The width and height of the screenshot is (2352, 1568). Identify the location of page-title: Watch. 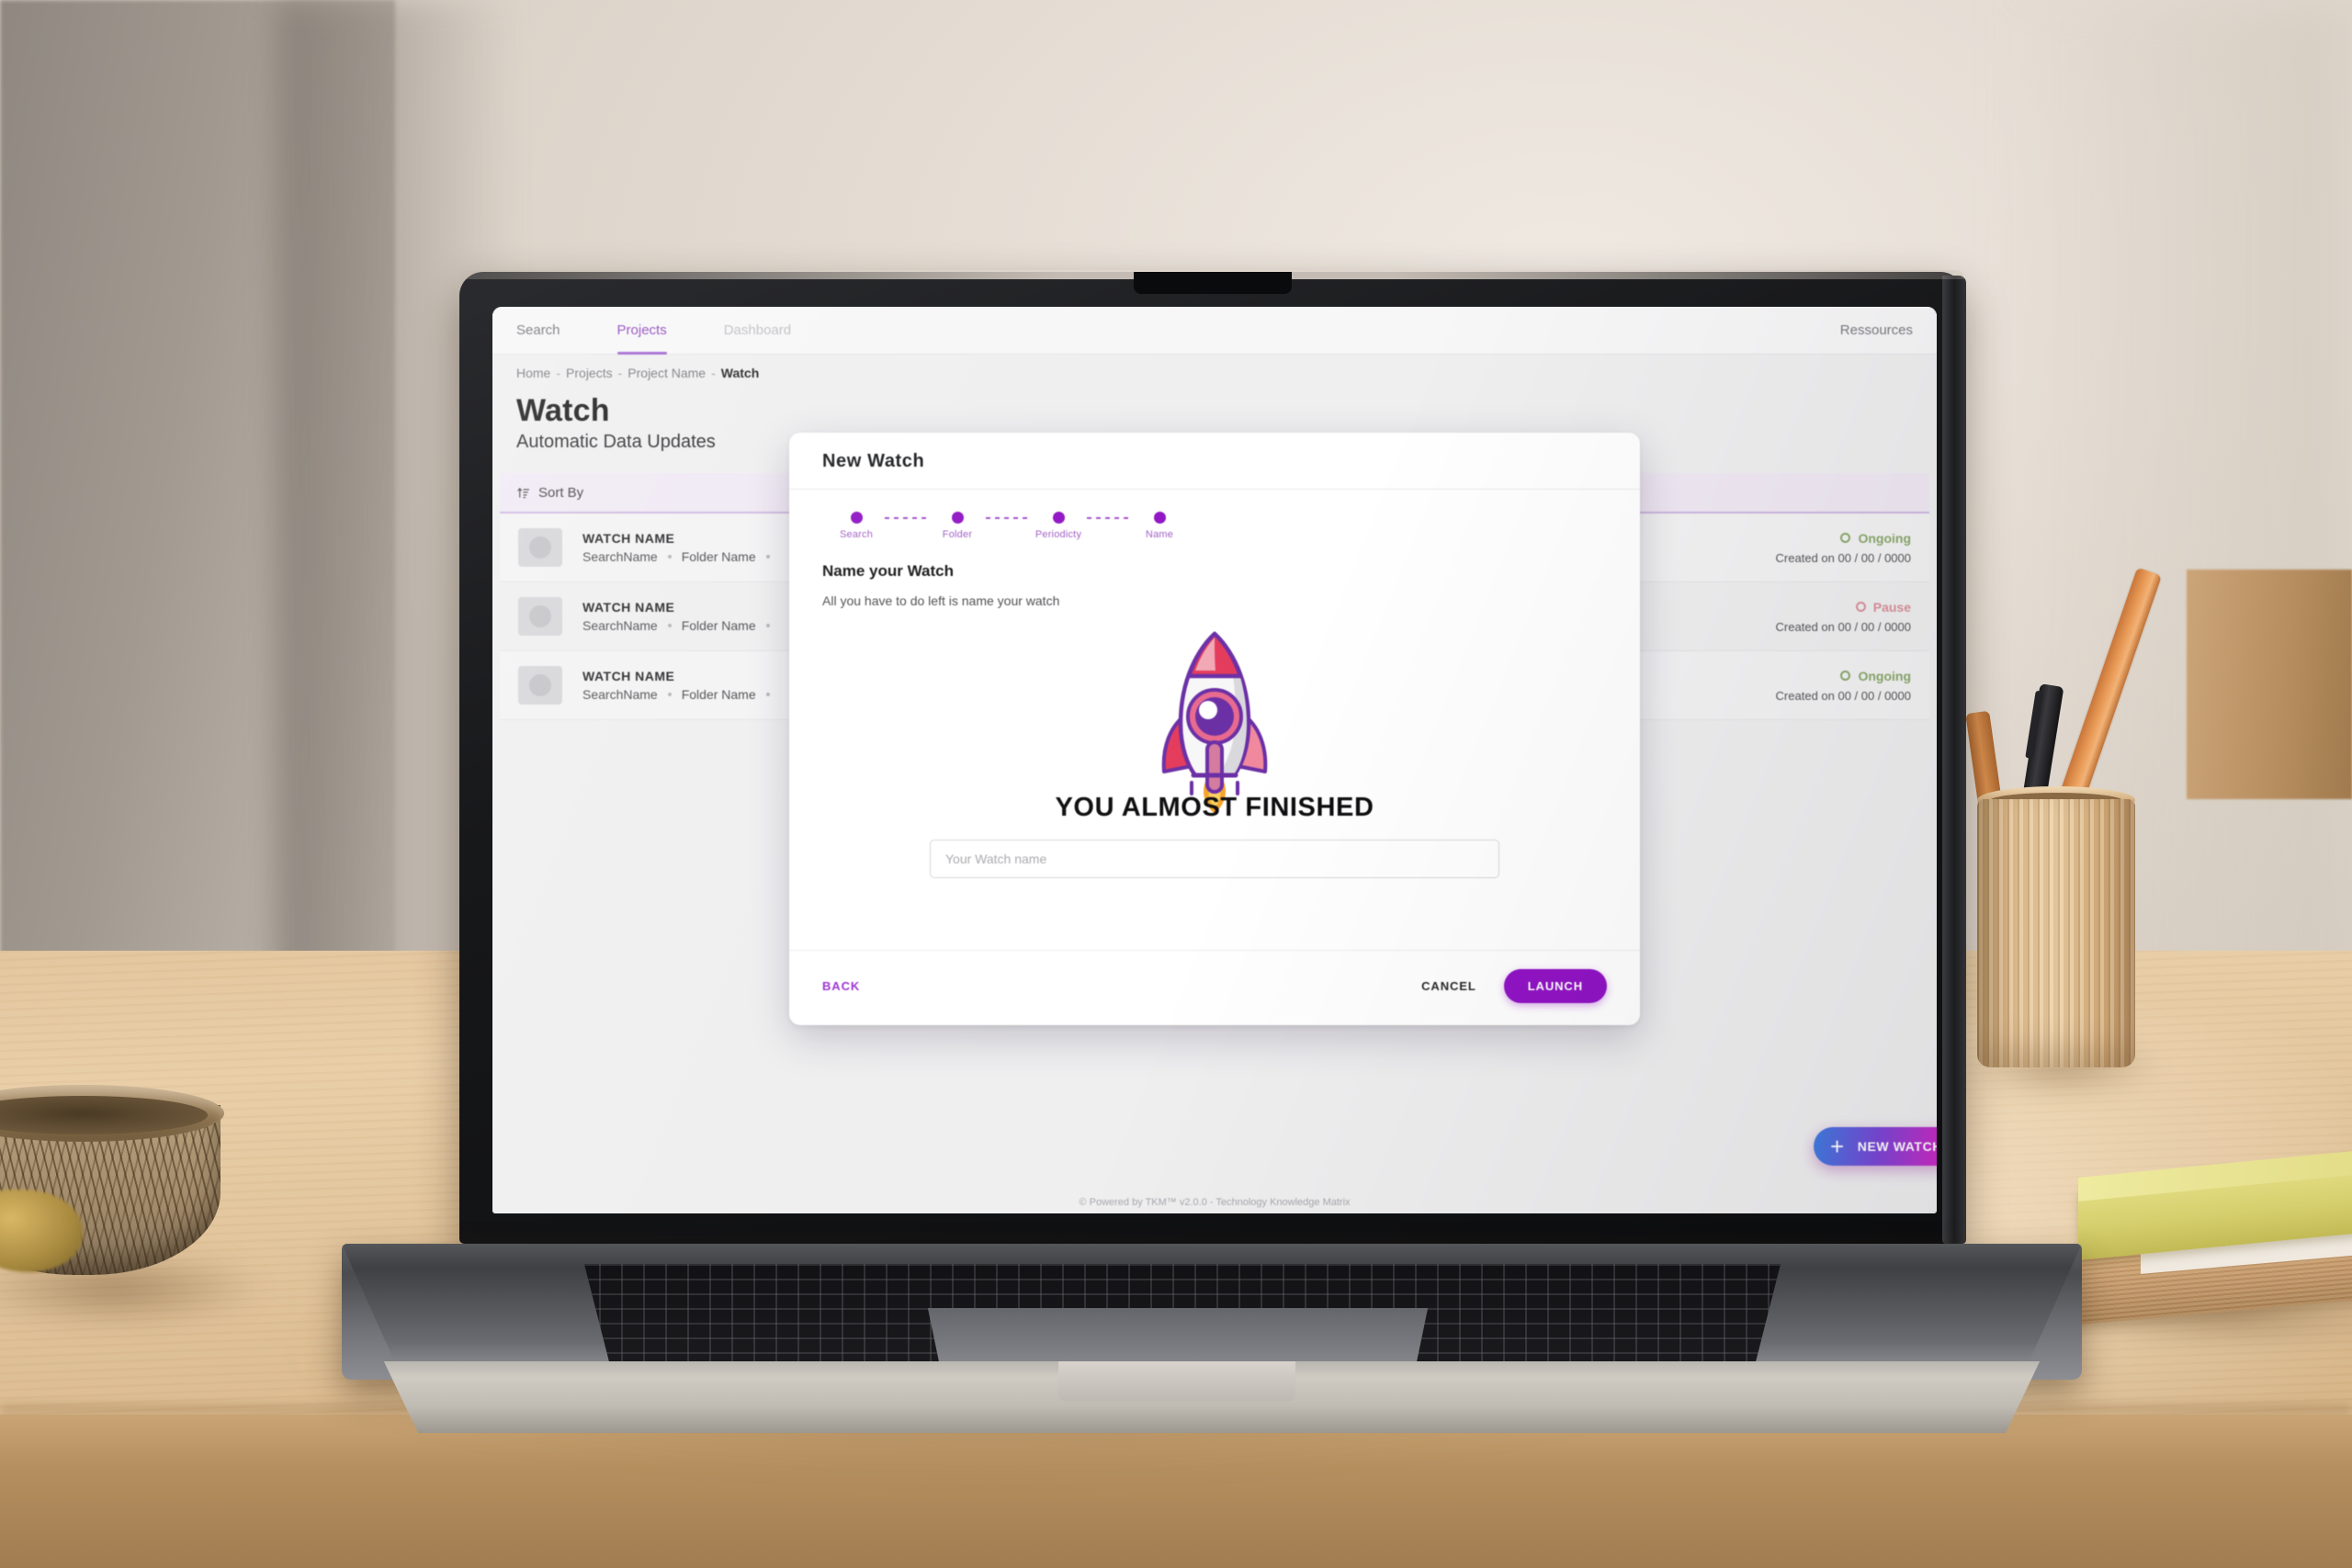
(563, 410).